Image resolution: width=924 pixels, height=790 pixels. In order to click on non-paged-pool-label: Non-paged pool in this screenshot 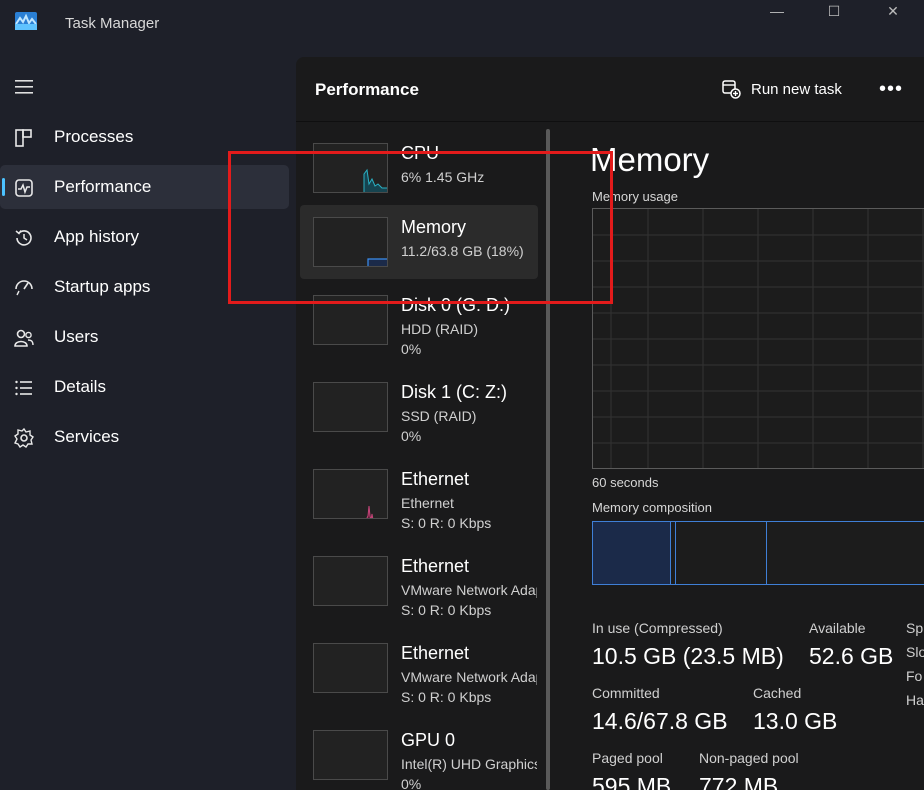, I will do `click(749, 758)`.